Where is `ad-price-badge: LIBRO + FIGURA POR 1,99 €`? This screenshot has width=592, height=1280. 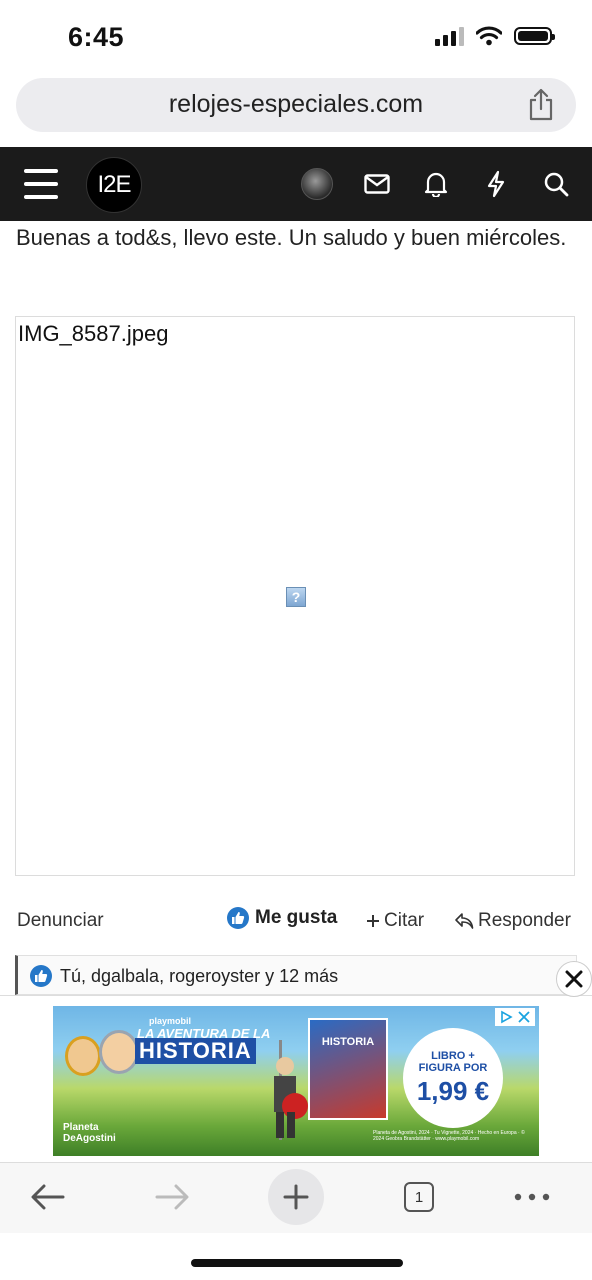
ad-price-badge: LIBRO + FIGURA POR 1,99 € is located at coordinates (453, 1078).